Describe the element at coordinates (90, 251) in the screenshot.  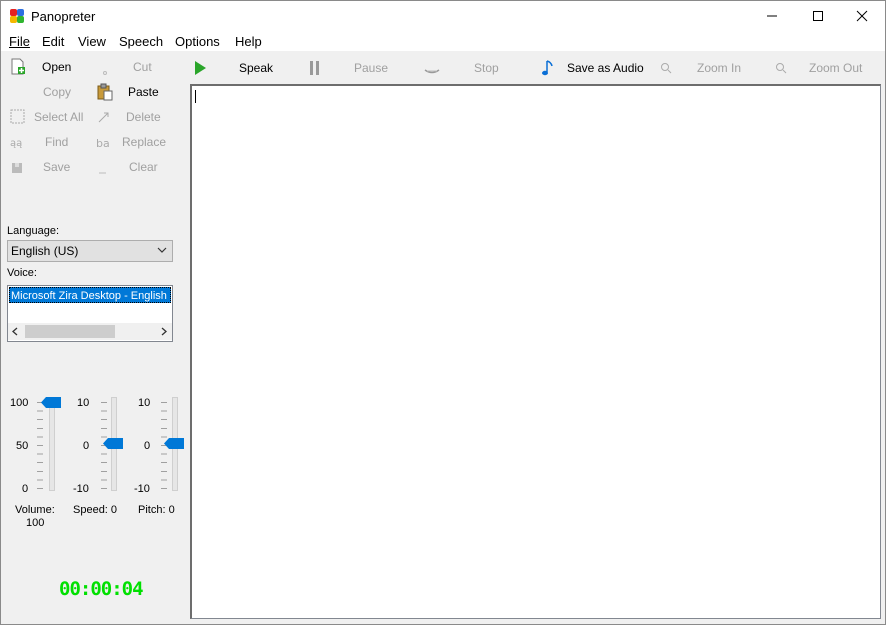
I see `language-select: English (US)` at that location.